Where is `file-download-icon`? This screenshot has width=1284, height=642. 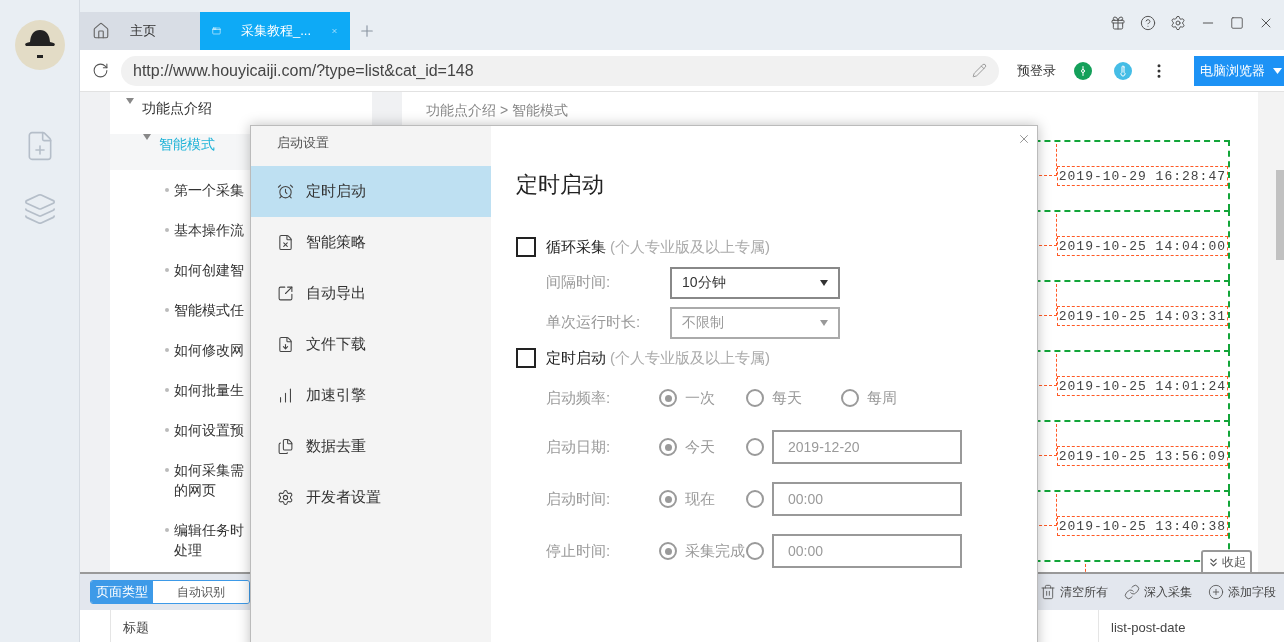
file-download-icon is located at coordinates (285, 344).